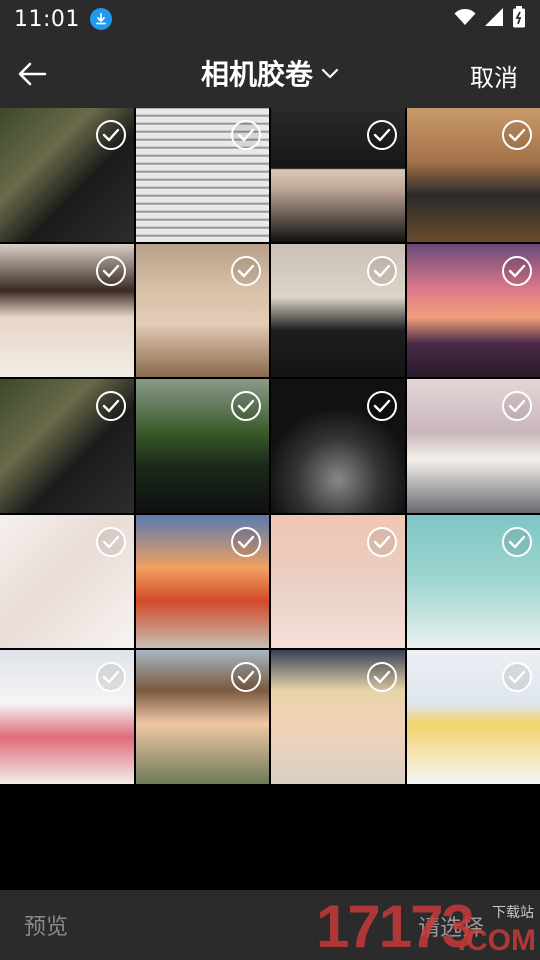 This screenshot has width=540, height=960. Describe the element at coordinates (202, 310) in the screenshot. I see `photo-tile-girl-knit-hat` at that location.